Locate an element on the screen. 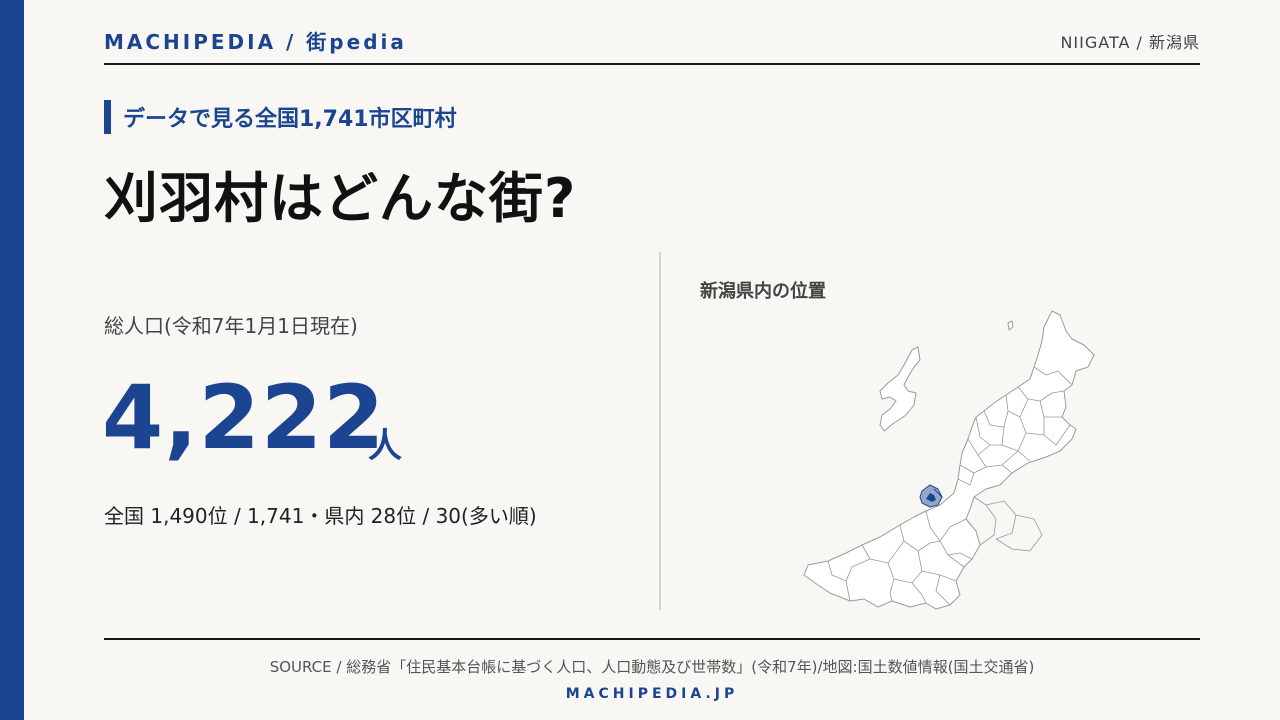 This screenshot has height=720, width=1280. niigata-map is located at coordinates (949, 460).